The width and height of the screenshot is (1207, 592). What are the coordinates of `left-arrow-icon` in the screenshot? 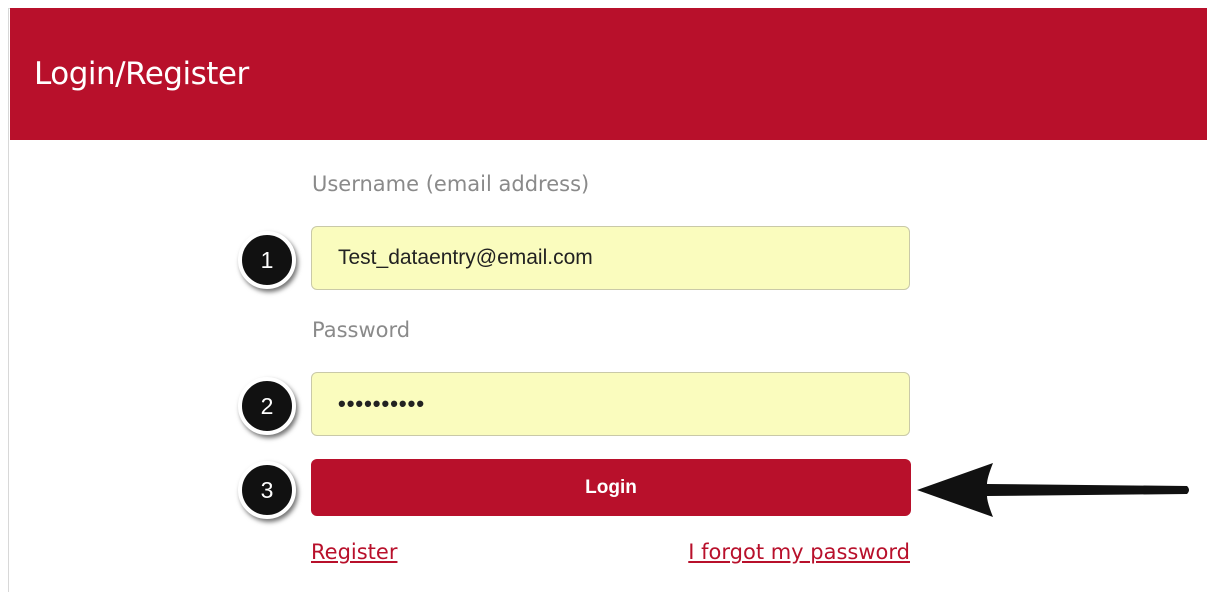 It's located at (1053, 490).